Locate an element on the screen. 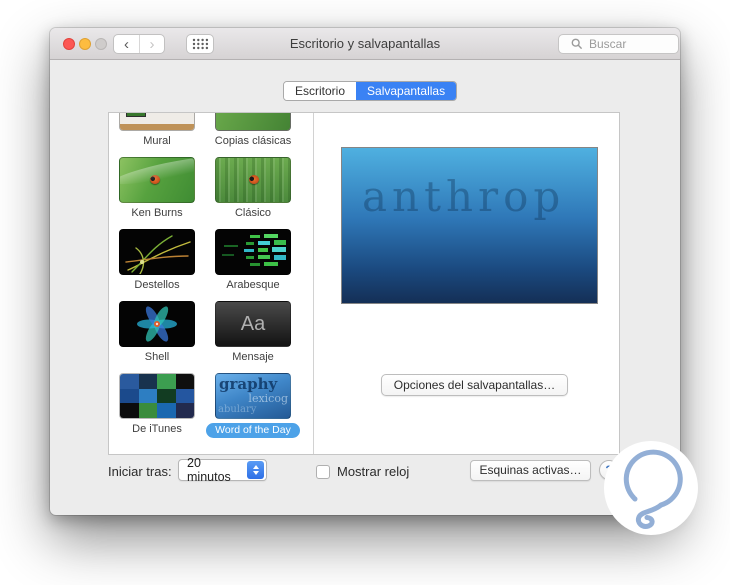 The height and width of the screenshot is (585, 730). saver-item-clasico: Clásico is located at coordinates (253, 189).